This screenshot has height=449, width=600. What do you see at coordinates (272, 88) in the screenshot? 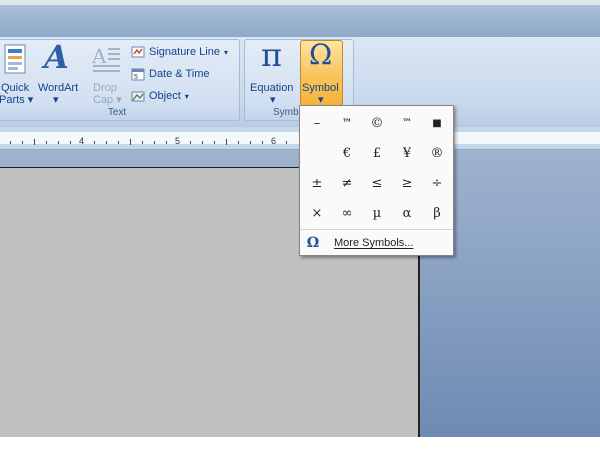
I see `equation-label: Equation` at bounding box center [272, 88].